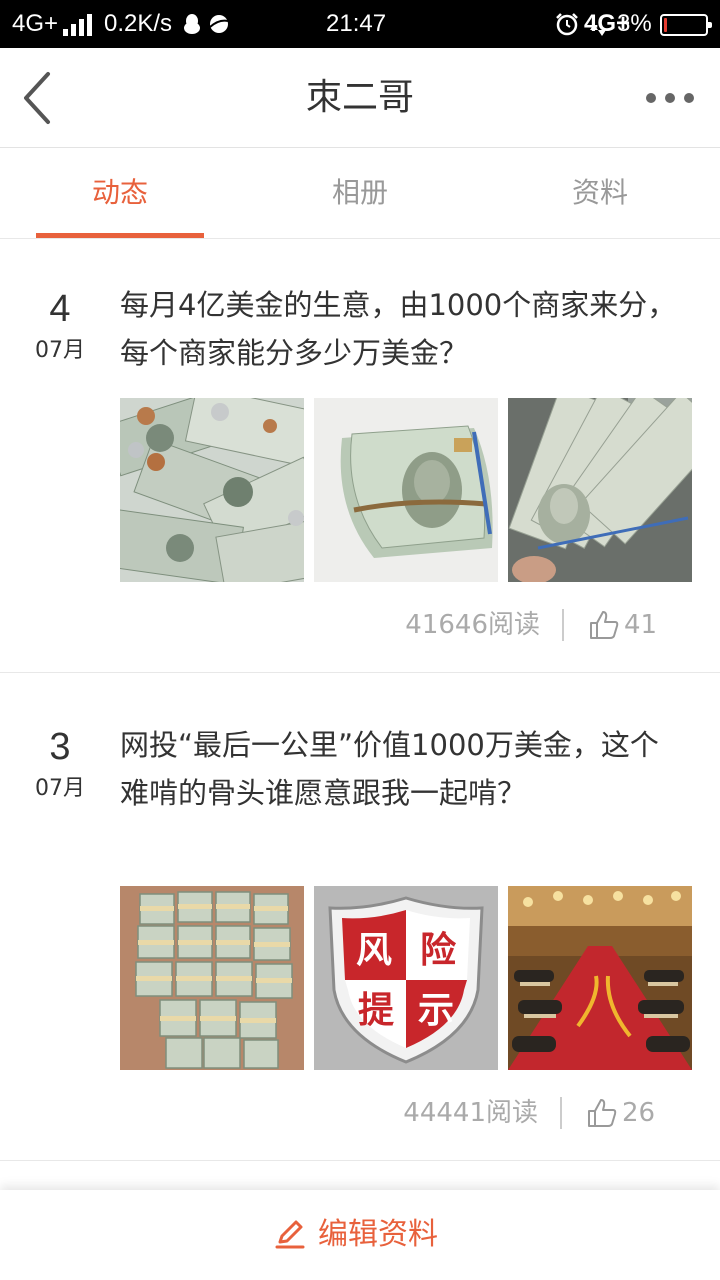  I want to click on rolled-100-dollar-bills-image, so click(406, 490).